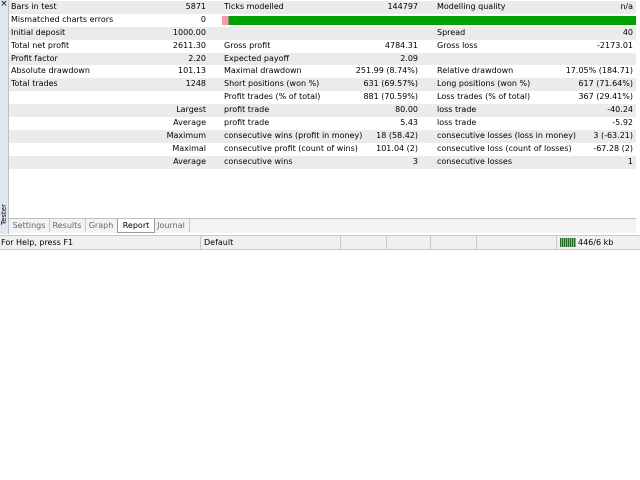  What do you see at coordinates (409, 123) in the screenshot?
I see `row-value: 5.43` at bounding box center [409, 123].